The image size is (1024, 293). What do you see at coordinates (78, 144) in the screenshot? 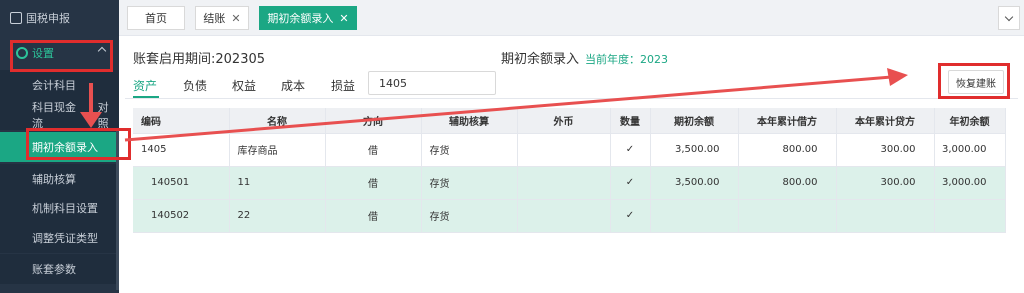
I see `annotation-box-opening-balance` at bounding box center [78, 144].